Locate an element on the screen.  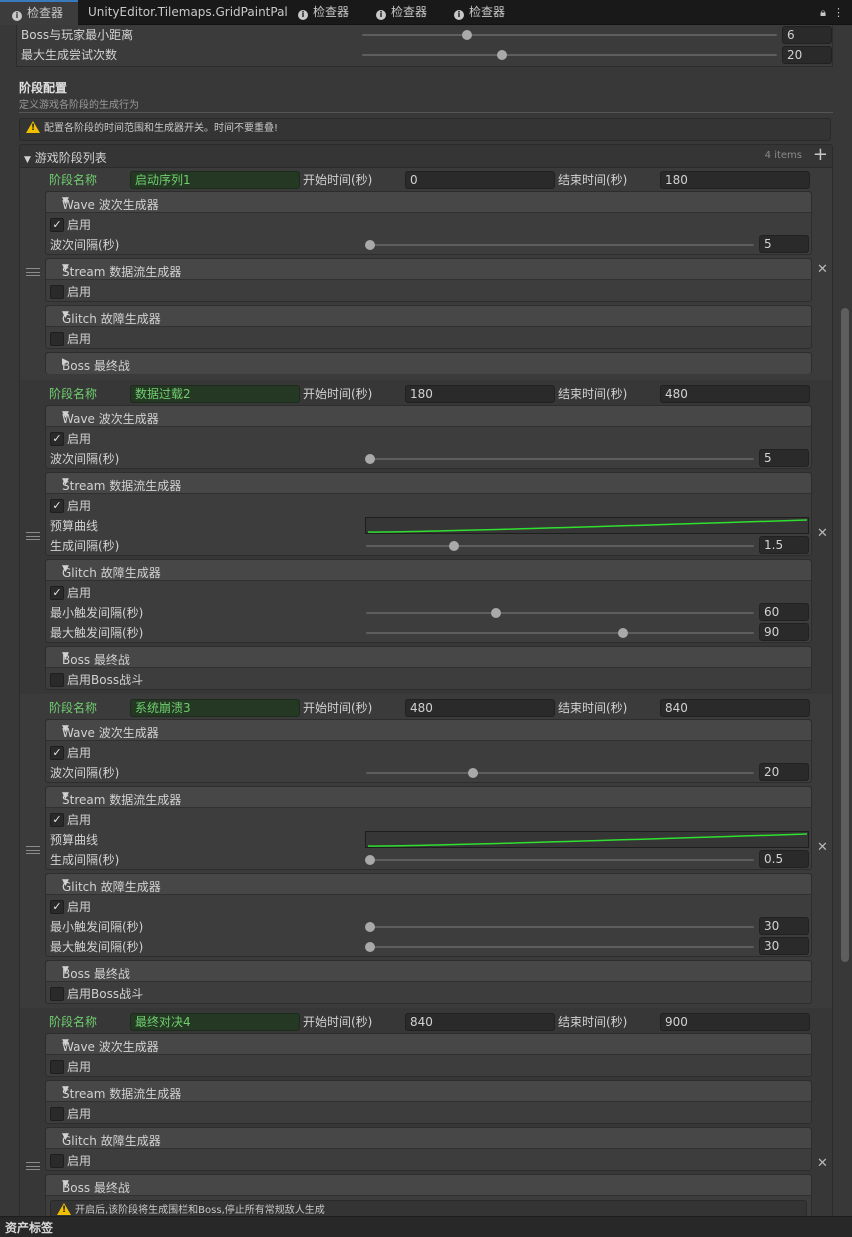
phase-name-input: 启动序列1 is located at coordinates (215, 180).